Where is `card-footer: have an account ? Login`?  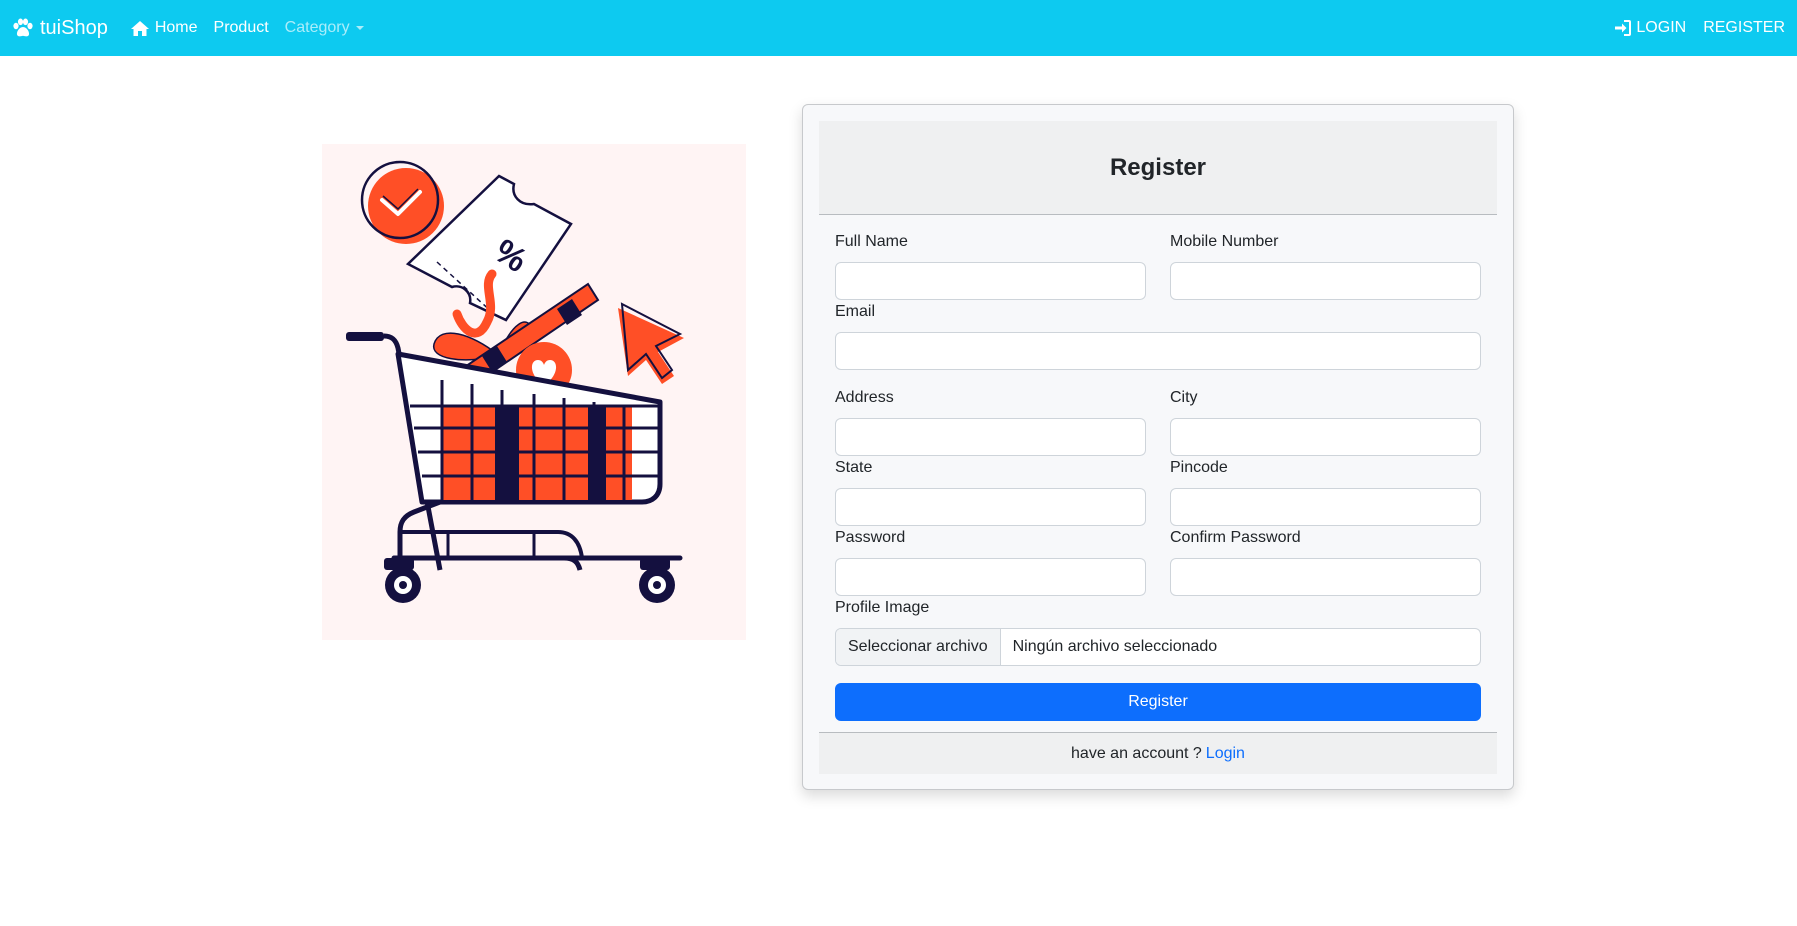
card-footer: have an account ? Login is located at coordinates (1158, 753).